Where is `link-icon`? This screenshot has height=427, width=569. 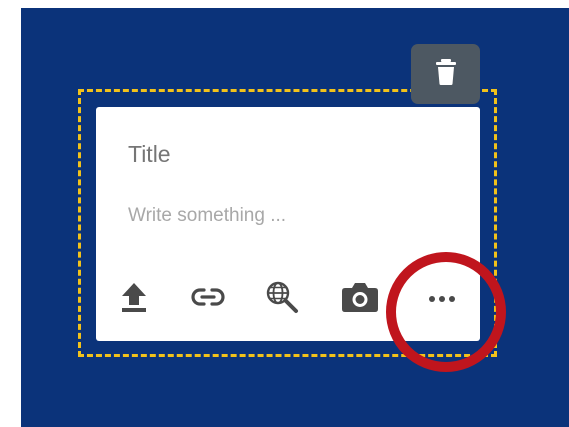 link-icon is located at coordinates (208, 299).